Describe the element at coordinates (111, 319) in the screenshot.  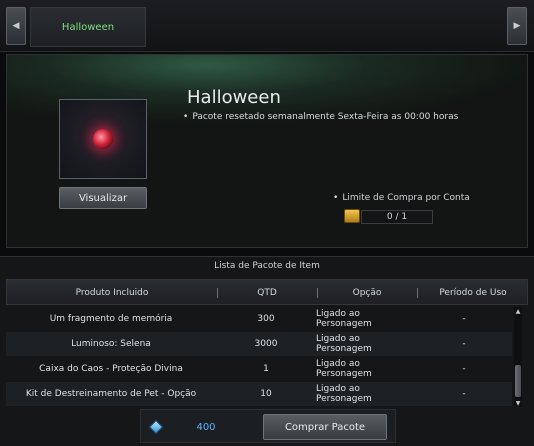
I see `cell-product: Um fragmento de memória` at that location.